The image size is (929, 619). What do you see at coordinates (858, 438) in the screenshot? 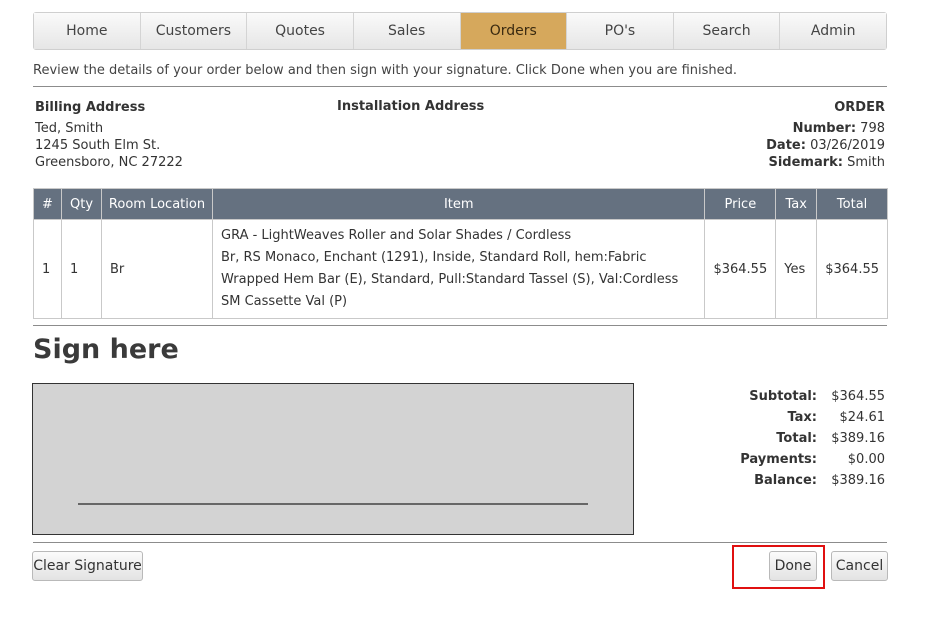
I see `total-value: $389.16` at bounding box center [858, 438].